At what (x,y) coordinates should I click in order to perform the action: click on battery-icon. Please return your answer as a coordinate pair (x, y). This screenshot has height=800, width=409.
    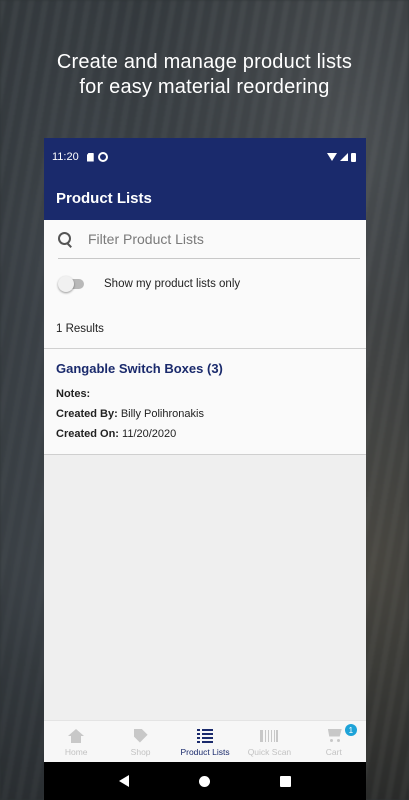
    Looking at the image, I should click on (353, 157).